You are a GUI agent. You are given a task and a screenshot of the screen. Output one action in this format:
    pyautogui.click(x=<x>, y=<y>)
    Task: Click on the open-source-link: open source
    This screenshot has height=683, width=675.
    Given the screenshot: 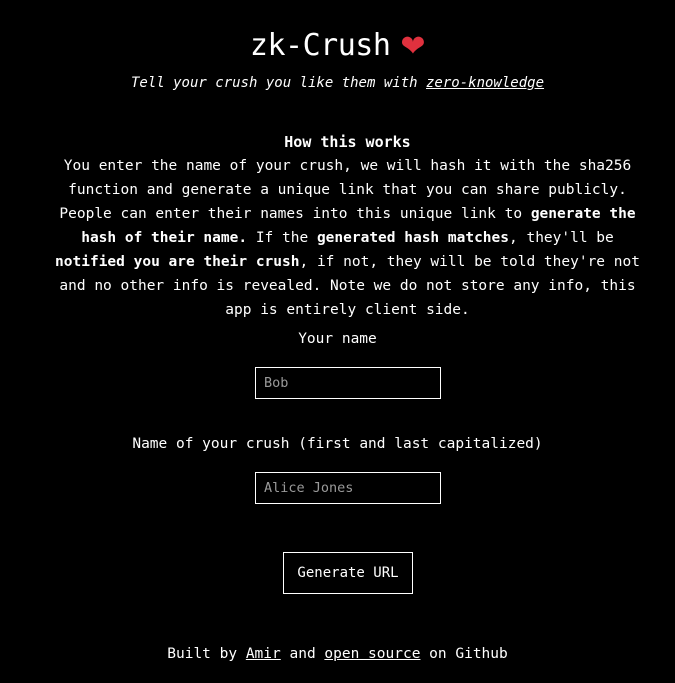 What is the action you would take?
    pyautogui.click(x=372, y=654)
    